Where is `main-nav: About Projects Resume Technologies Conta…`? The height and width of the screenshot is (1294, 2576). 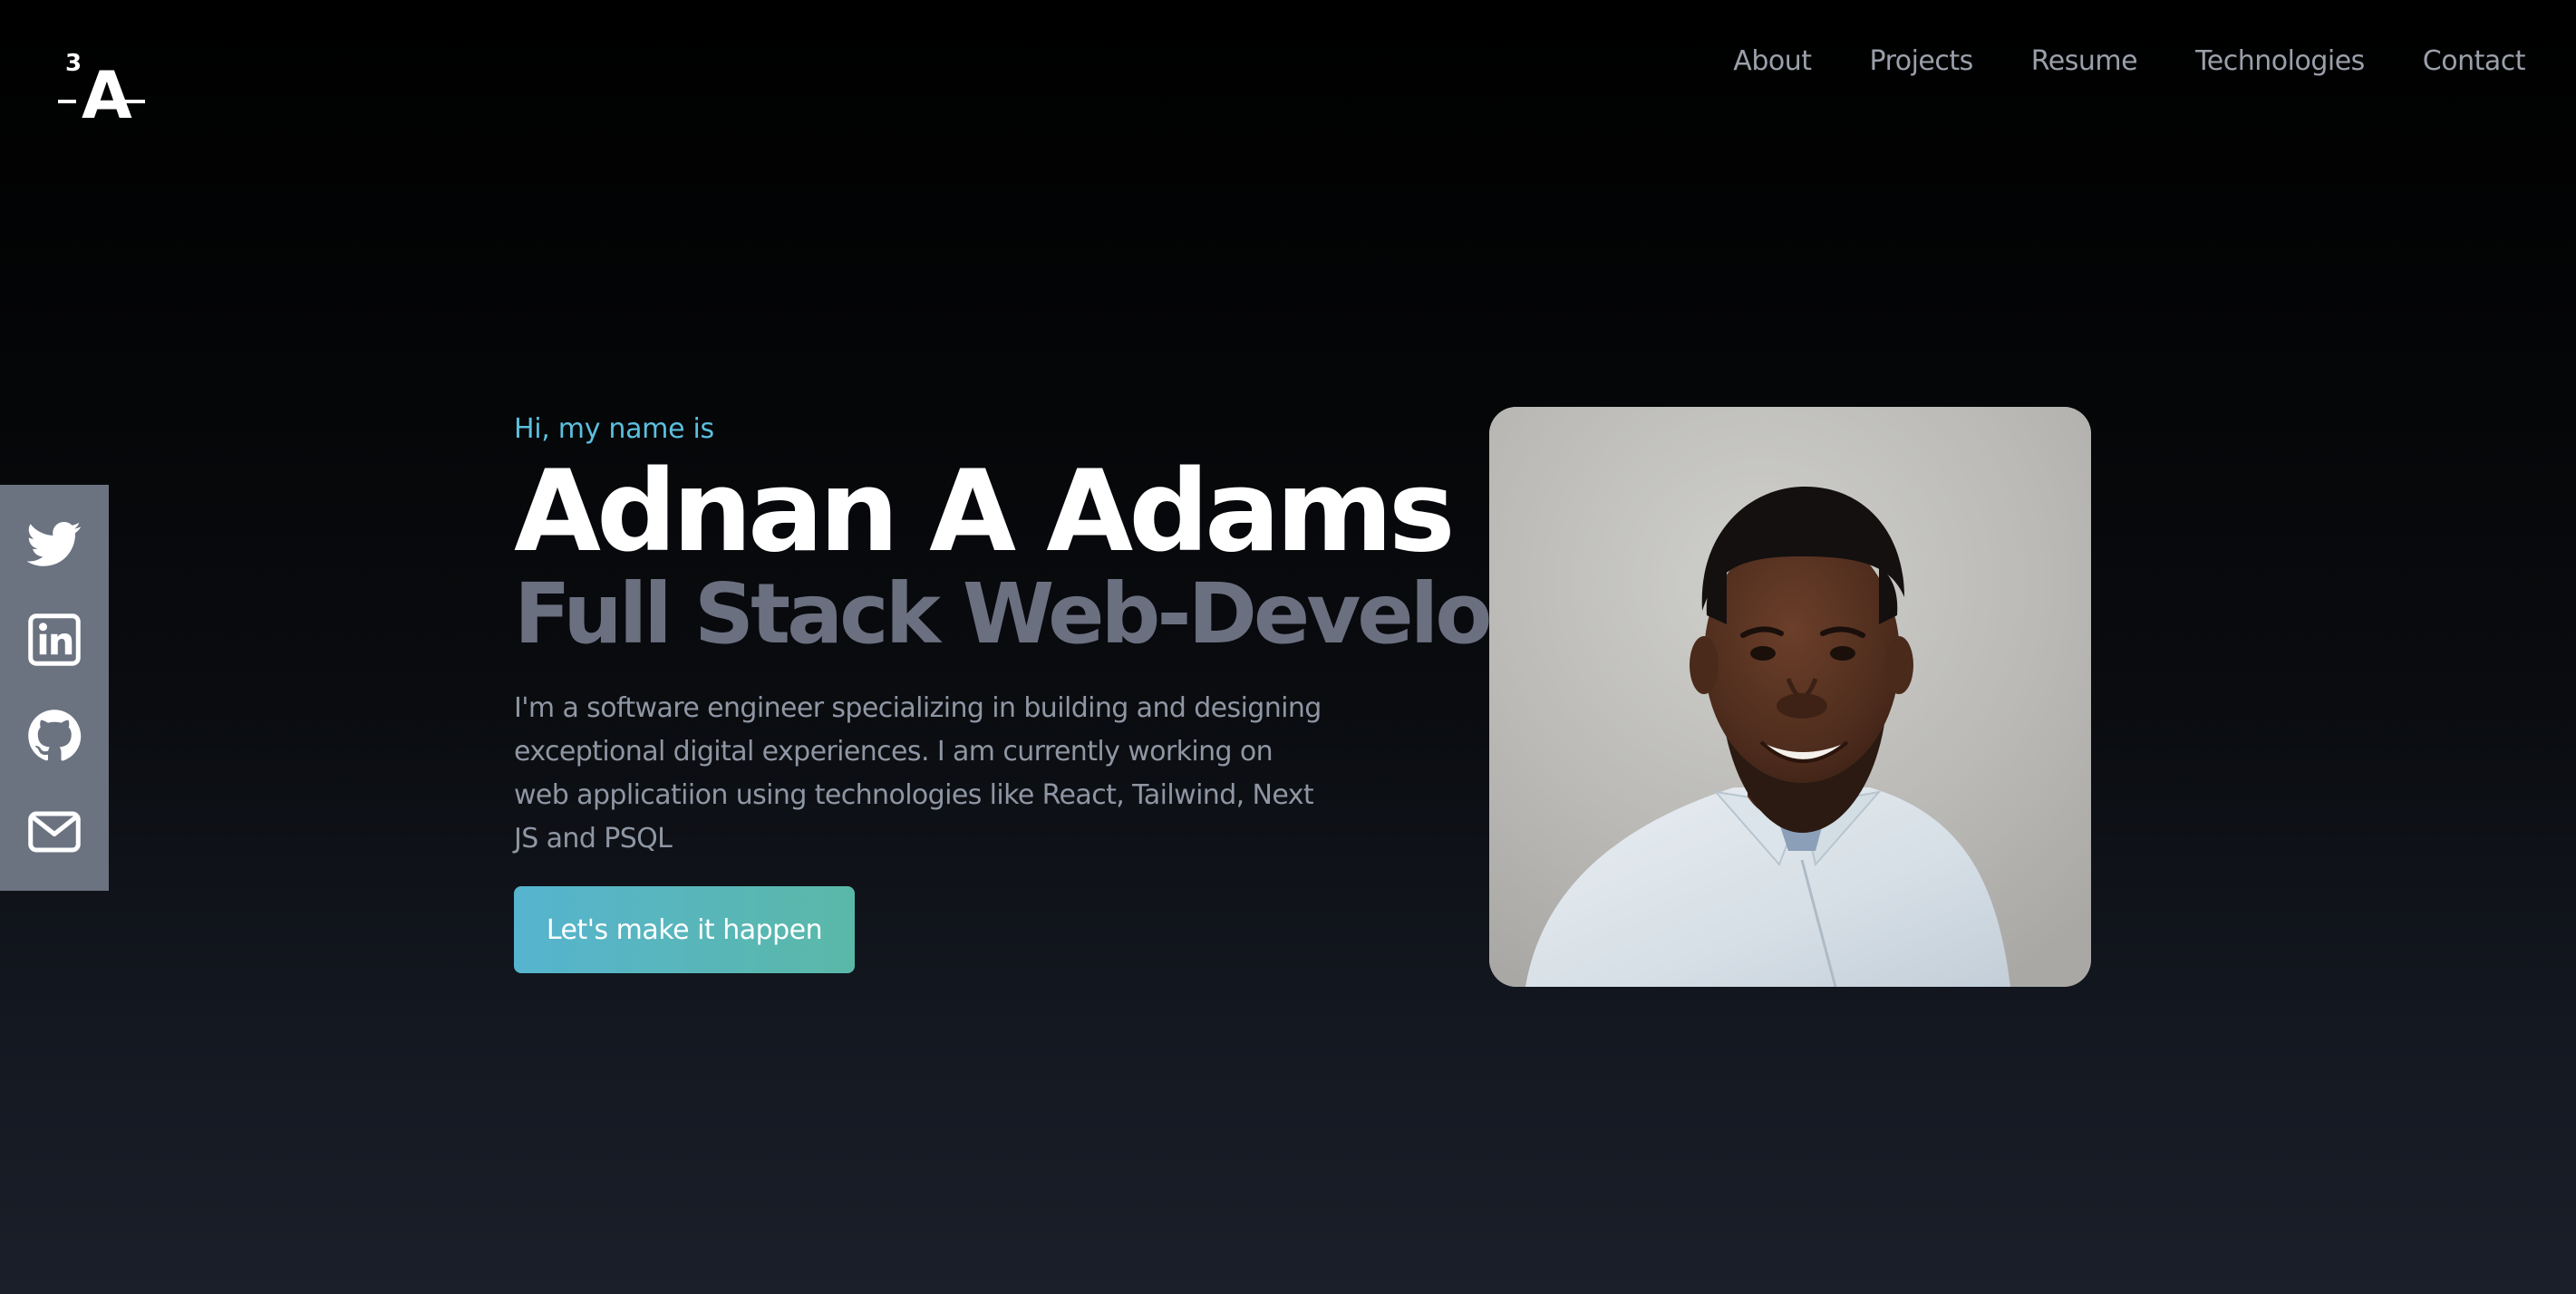
main-nav: About Projects Resume Technologies Conta… is located at coordinates (2129, 61).